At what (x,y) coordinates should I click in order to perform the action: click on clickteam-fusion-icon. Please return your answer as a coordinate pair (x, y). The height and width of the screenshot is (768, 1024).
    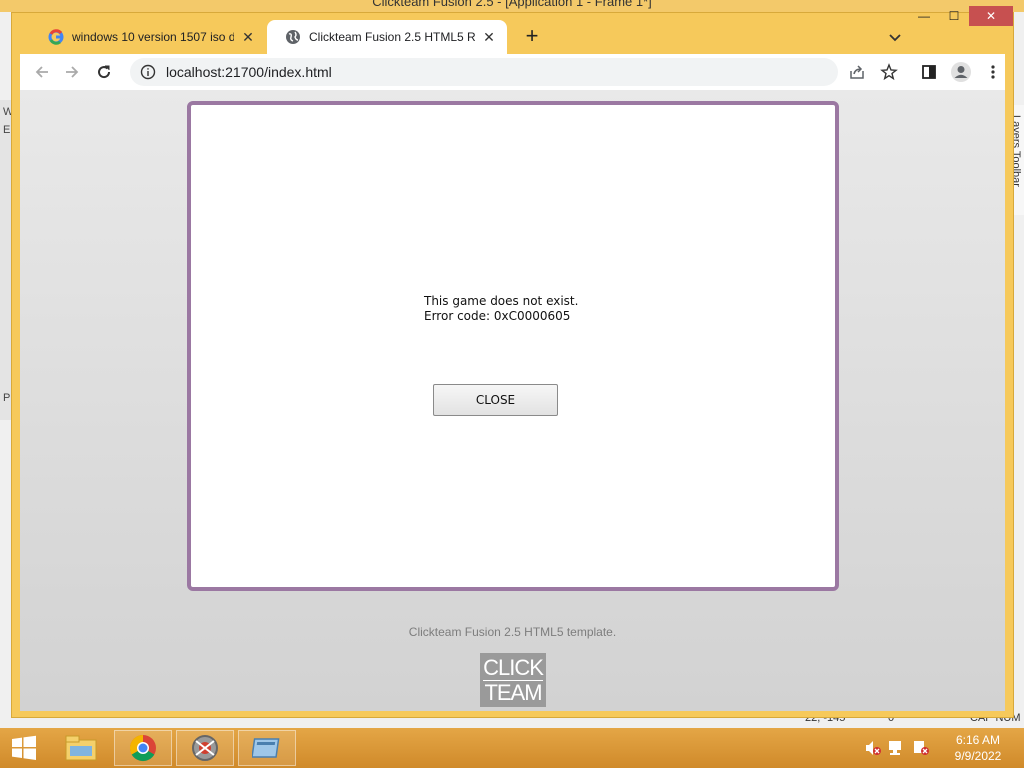
    Looking at the image, I should click on (205, 748).